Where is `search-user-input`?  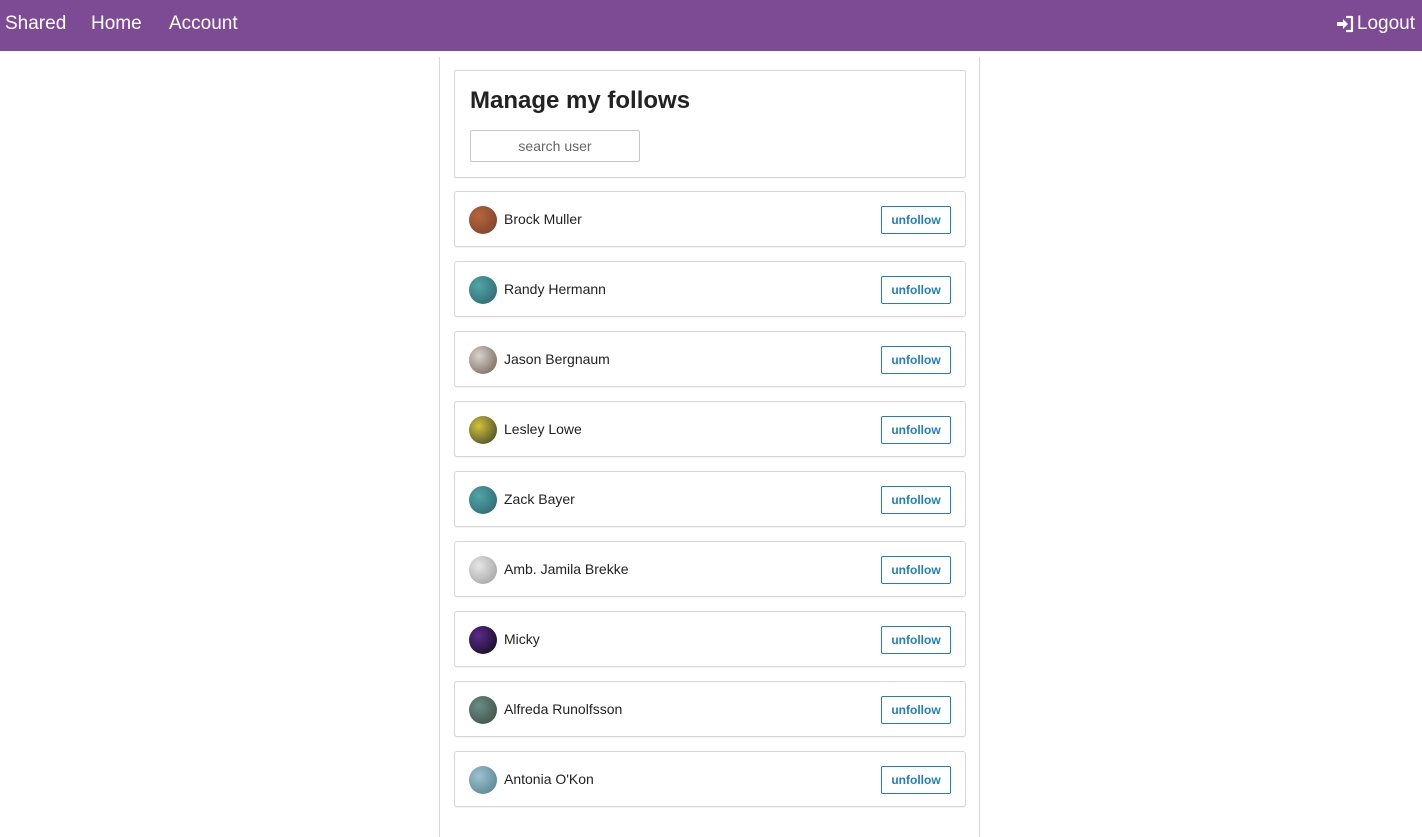
search-user-input is located at coordinates (555, 146).